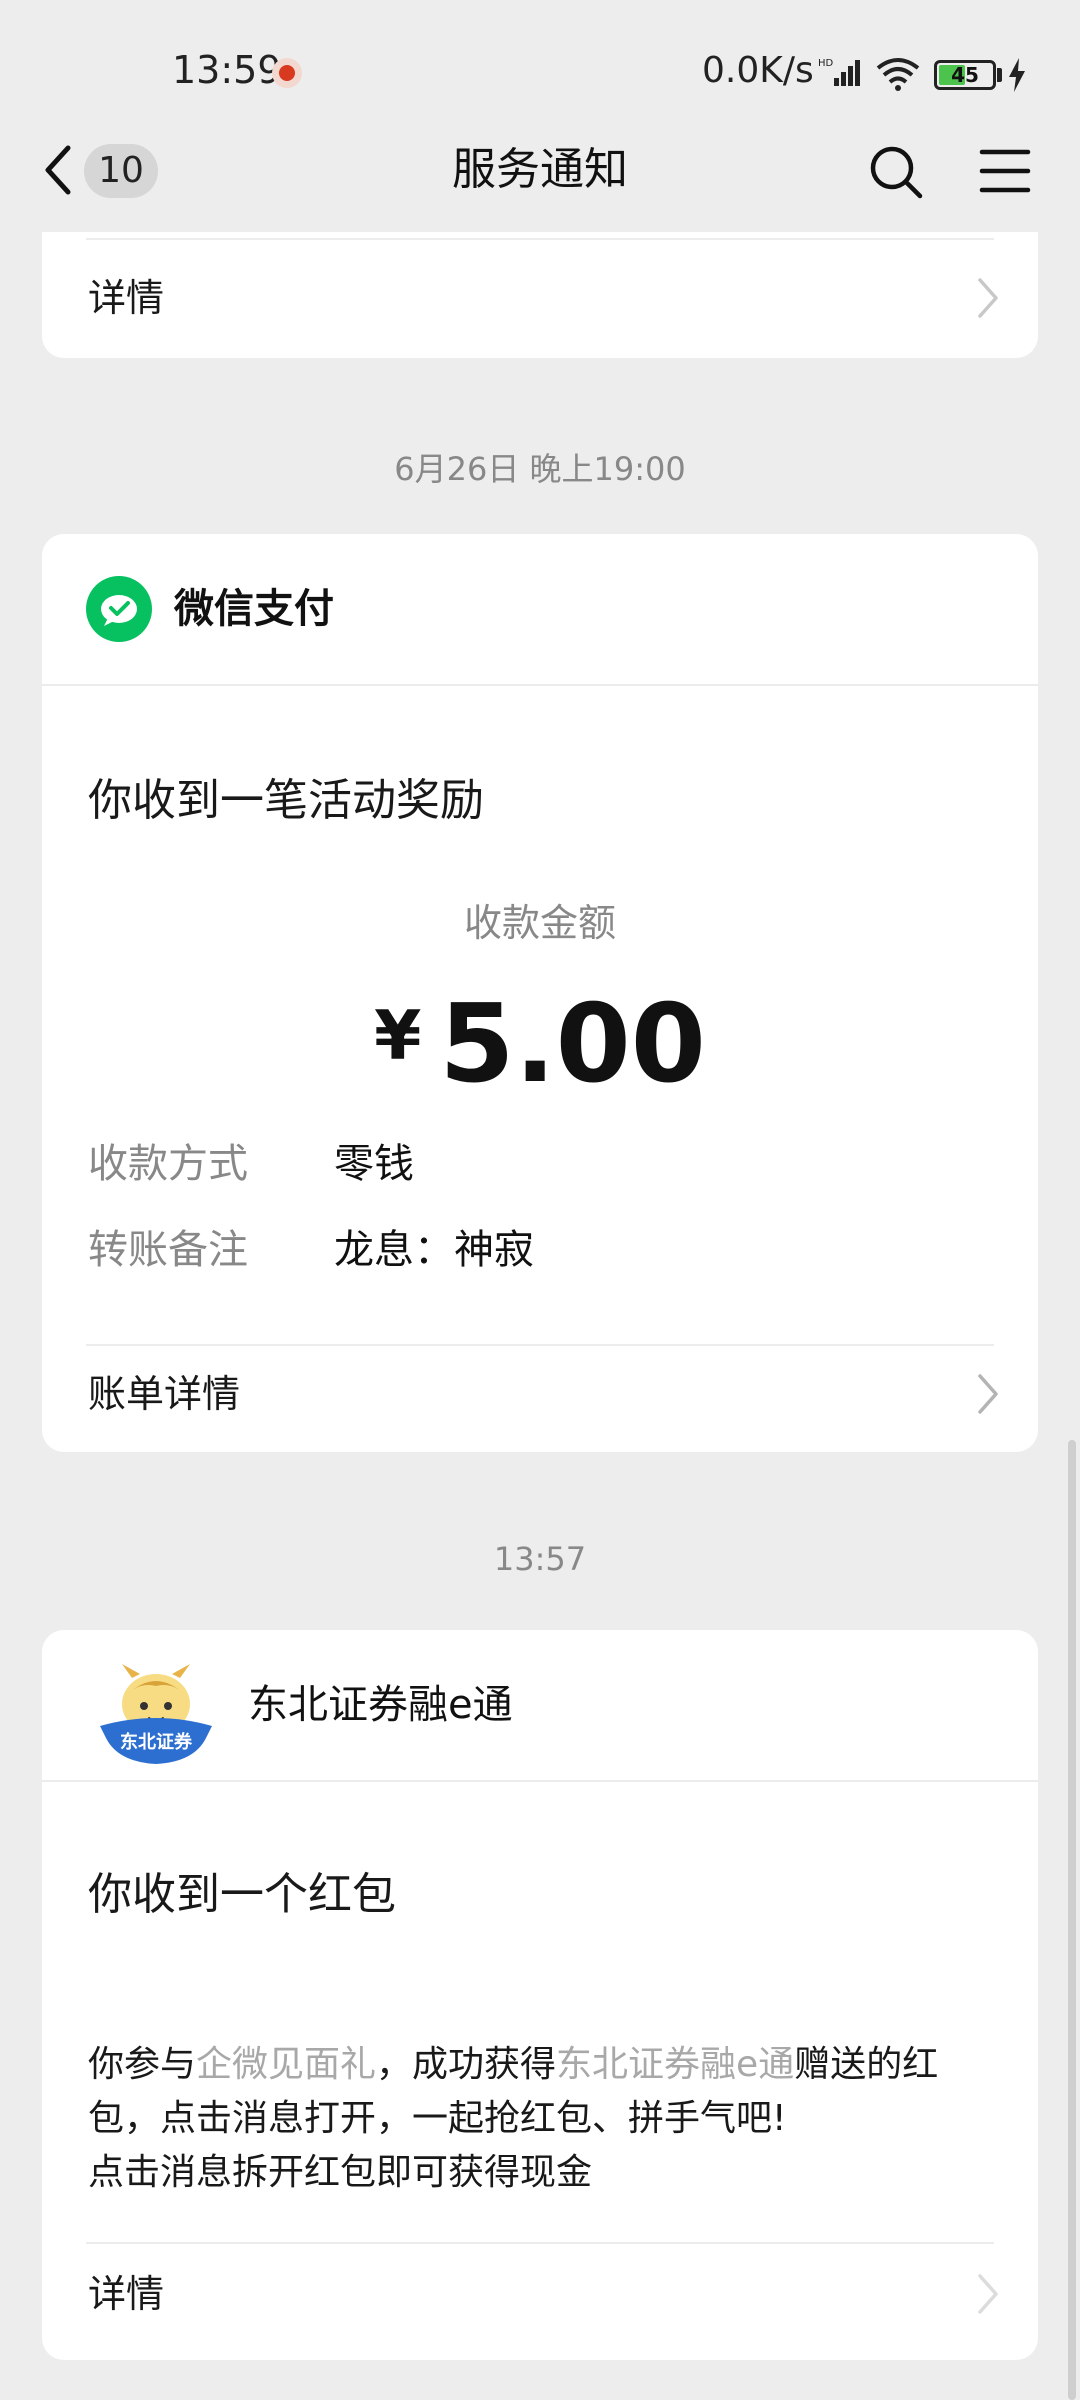 This screenshot has height=2400, width=1080. Describe the element at coordinates (999, 75) in the screenshot. I see `battery-cap` at that location.